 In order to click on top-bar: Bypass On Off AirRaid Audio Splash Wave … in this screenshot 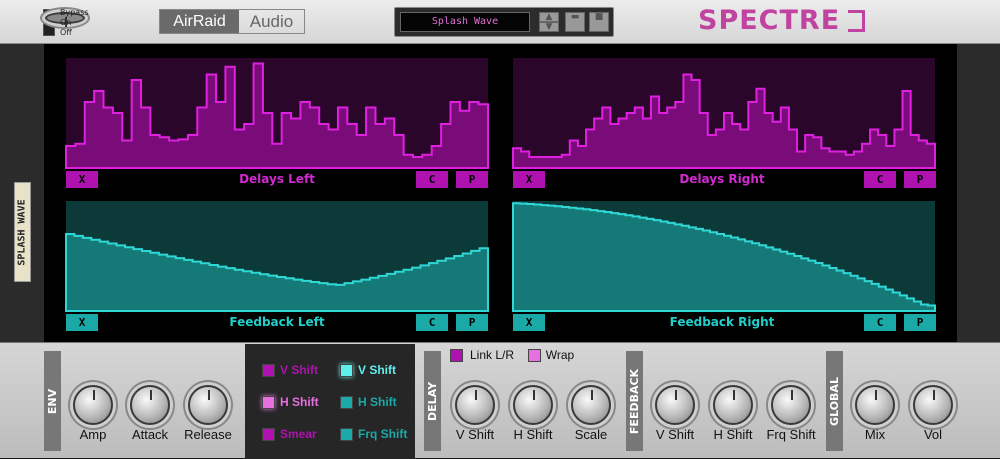, I will do `click(500, 22)`.